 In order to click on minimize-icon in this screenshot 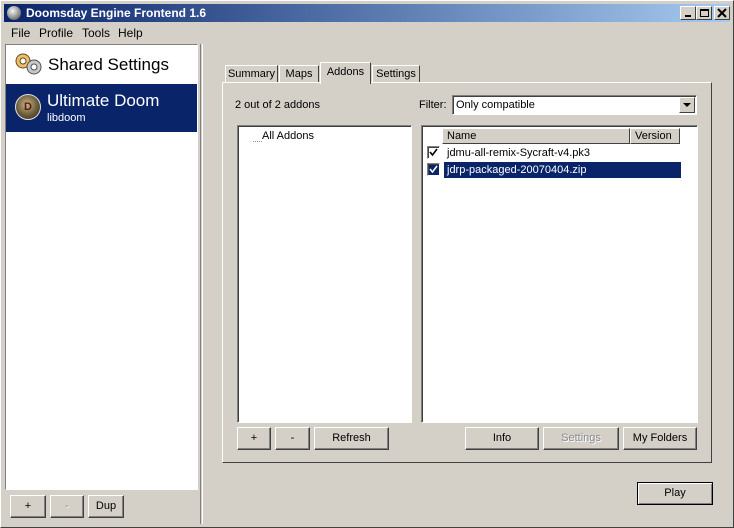, I will do `click(688, 16)`.